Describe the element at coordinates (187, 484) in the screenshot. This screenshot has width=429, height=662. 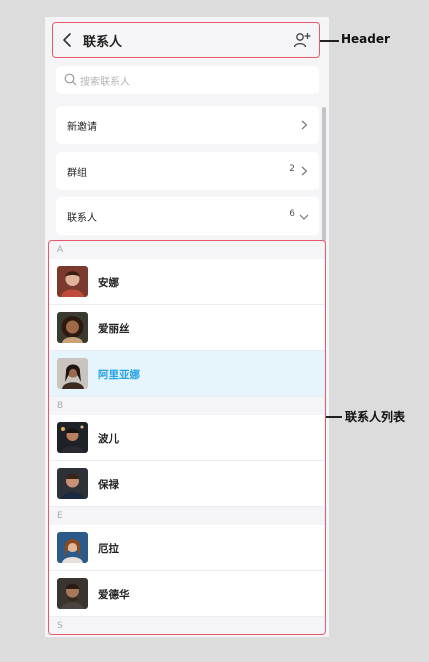
I see `contact-row: 保禄` at that location.